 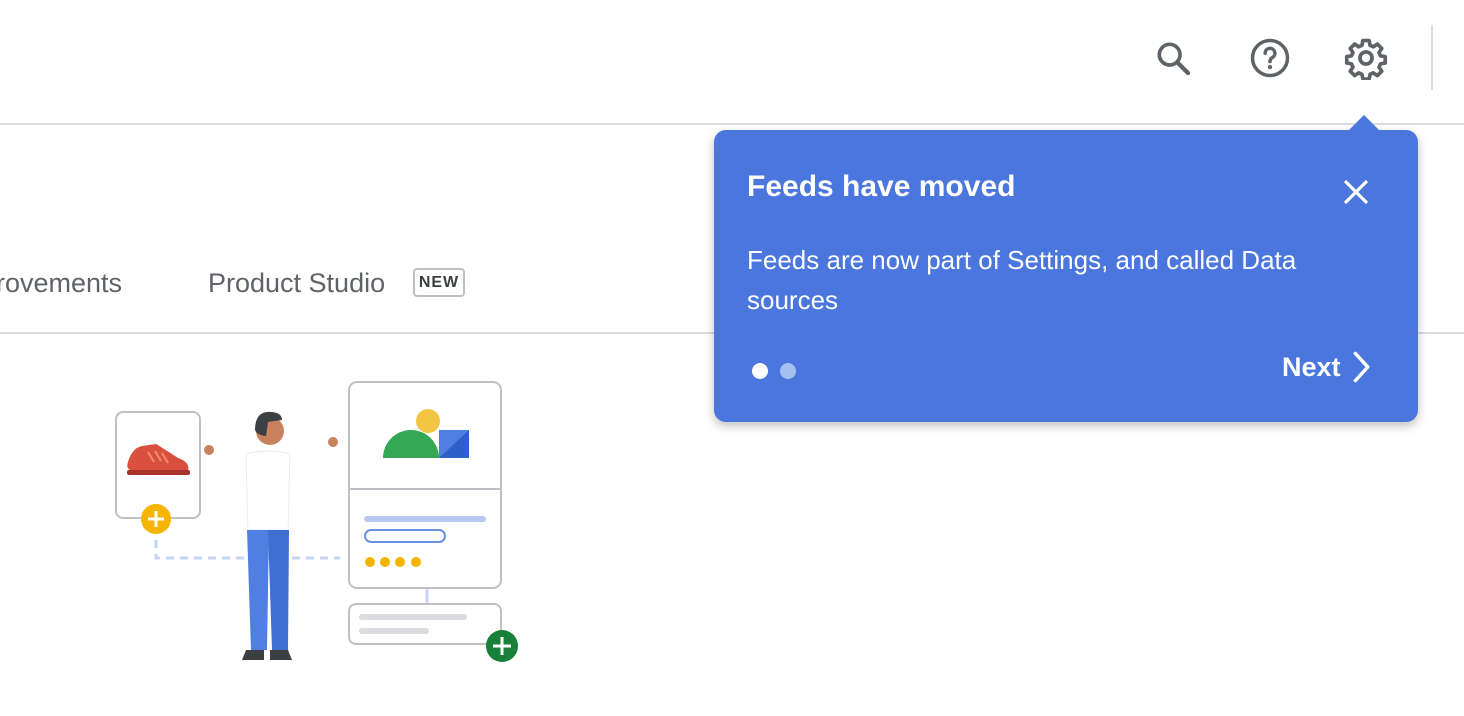 I want to click on help-button, so click(x=1270, y=58).